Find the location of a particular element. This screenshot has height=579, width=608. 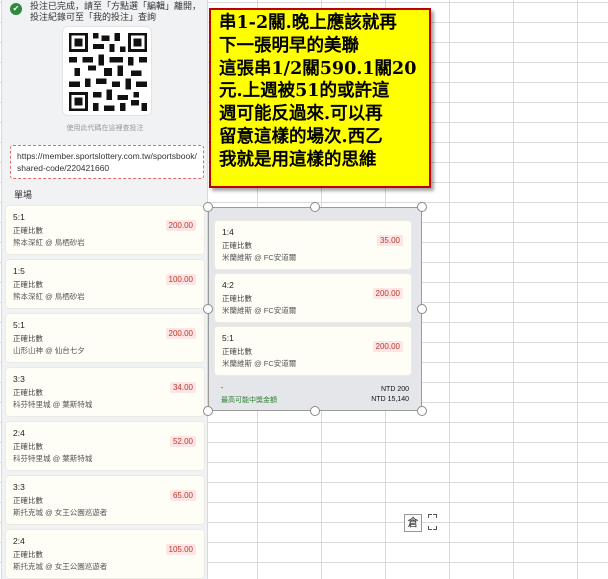

payout-amount: NTD 15,140 is located at coordinates (390, 399).